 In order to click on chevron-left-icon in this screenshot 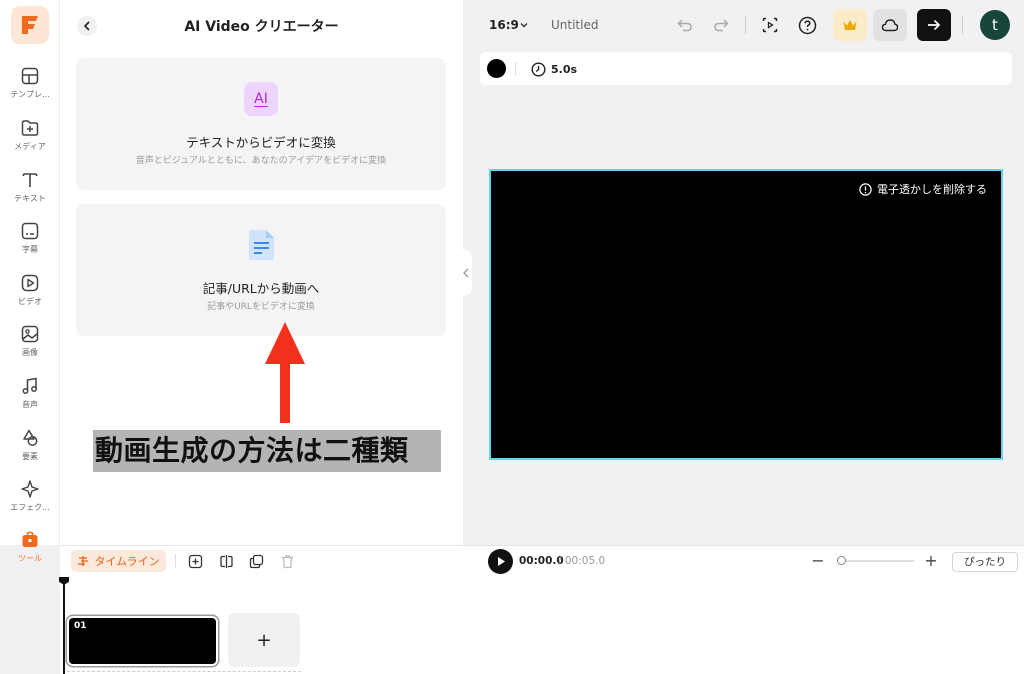, I will do `click(466, 273)`.